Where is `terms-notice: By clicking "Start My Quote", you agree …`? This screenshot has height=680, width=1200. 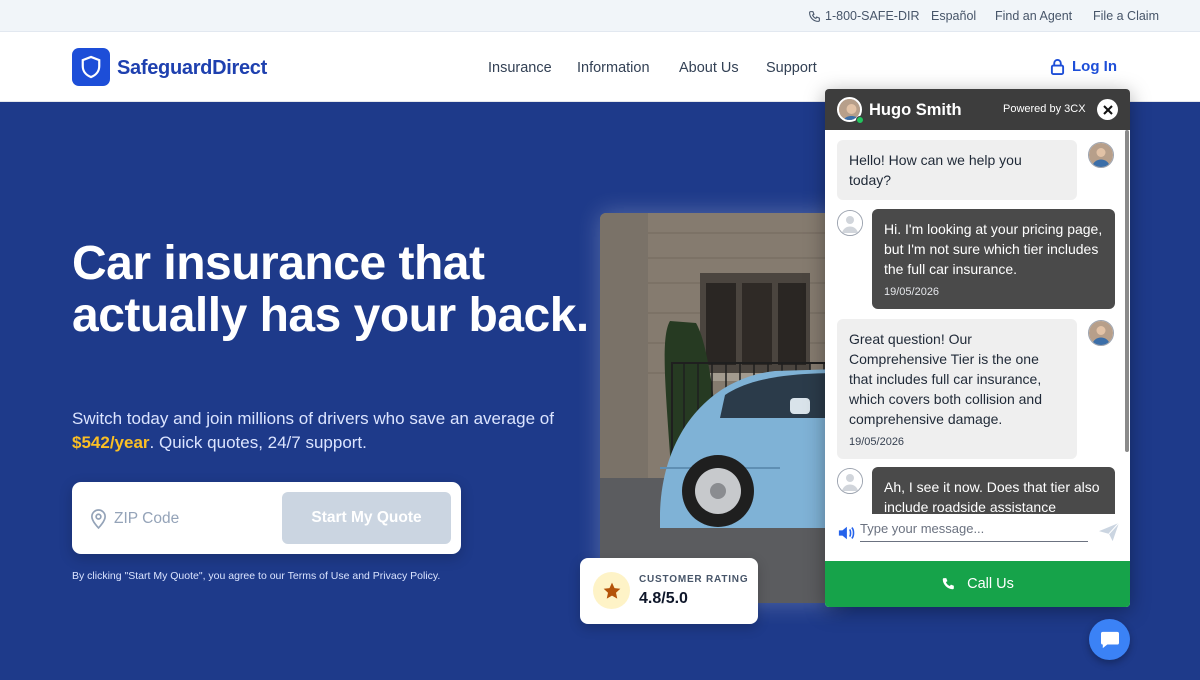
terms-notice: By clicking "Start My Quote", you agree … is located at coordinates (256, 576).